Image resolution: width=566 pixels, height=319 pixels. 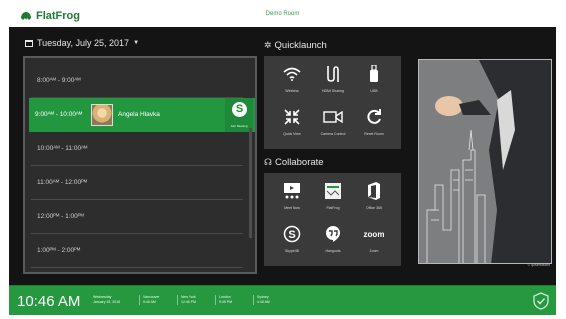 I want to click on tz-time: 12:46 PM, so click(x=188, y=302).